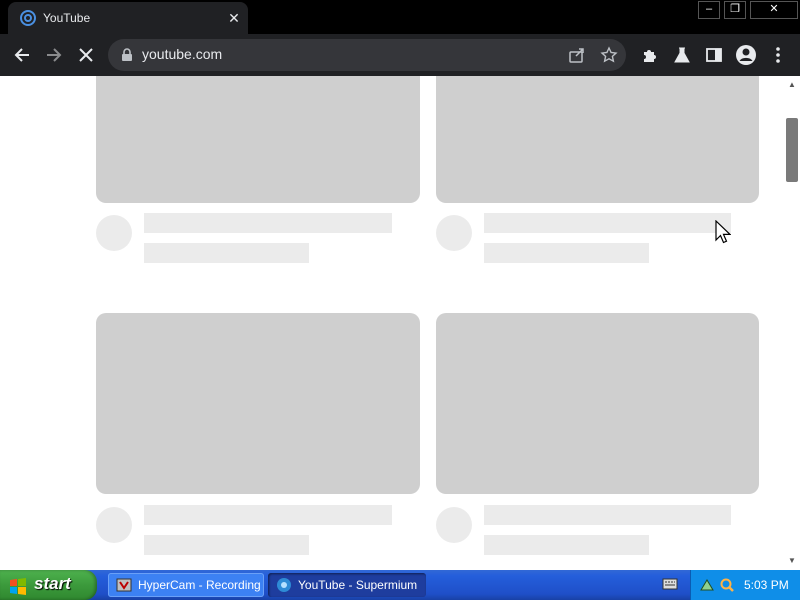 This screenshot has width=800, height=600. What do you see at coordinates (609, 55) in the screenshot?
I see `bookmark-star-icon` at bounding box center [609, 55].